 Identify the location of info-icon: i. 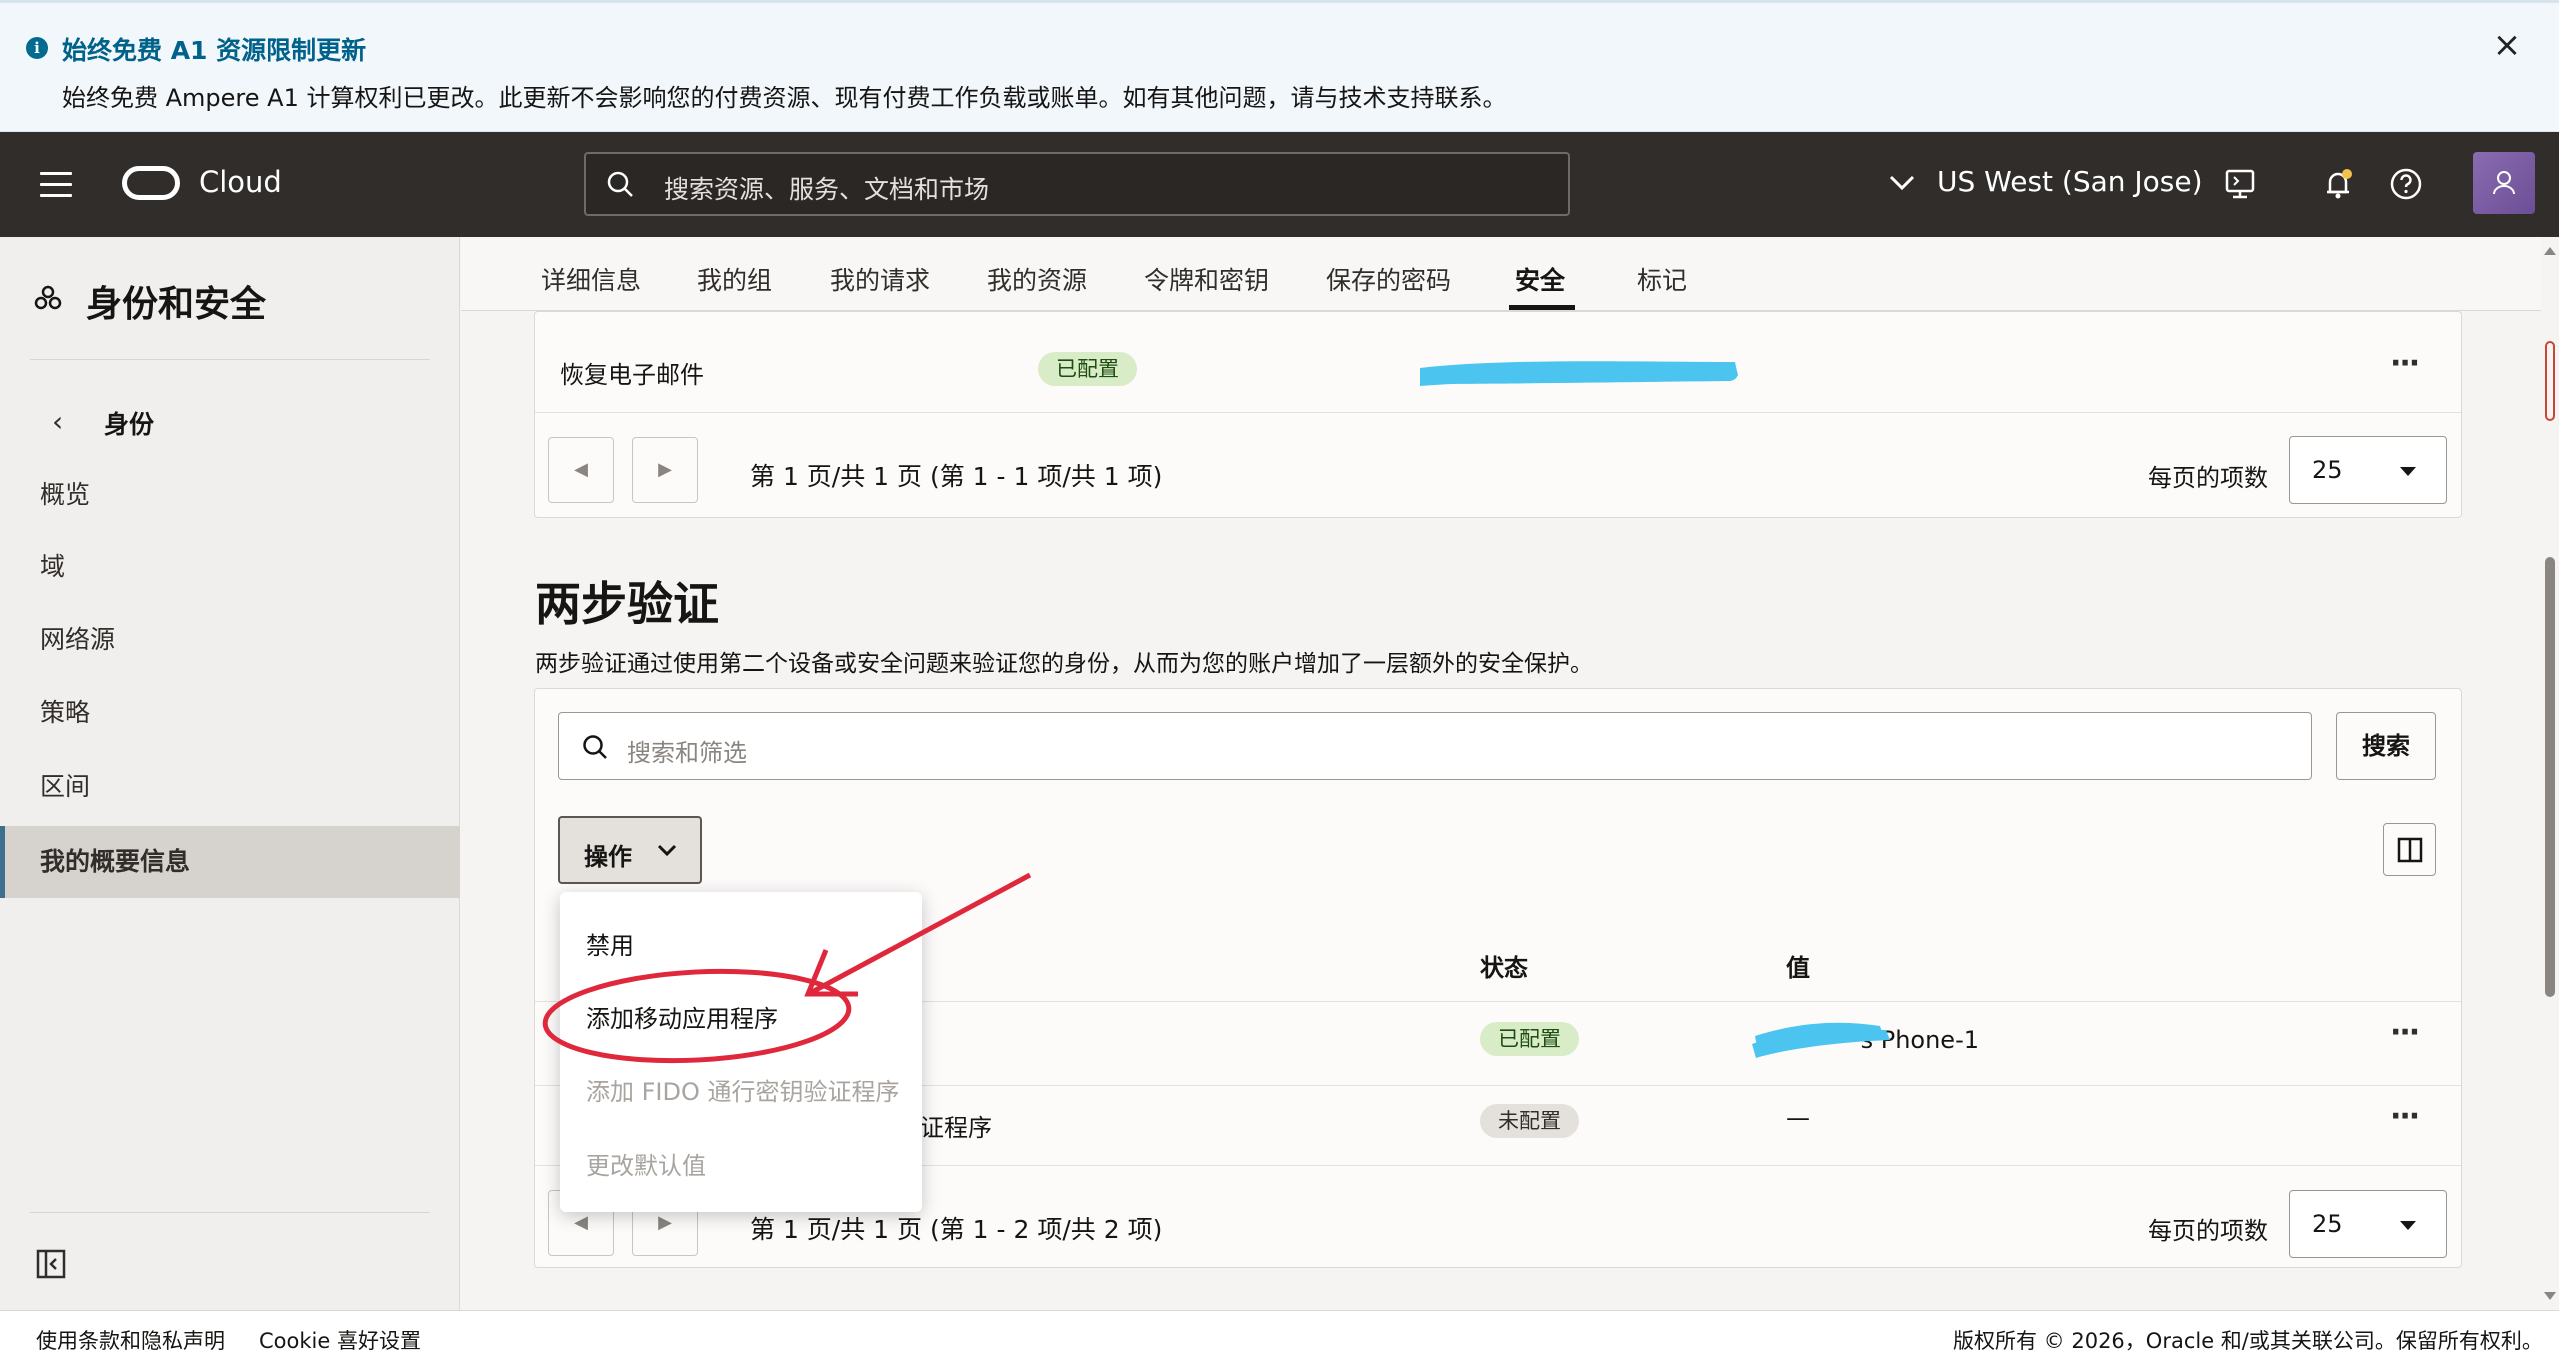
(37, 48).